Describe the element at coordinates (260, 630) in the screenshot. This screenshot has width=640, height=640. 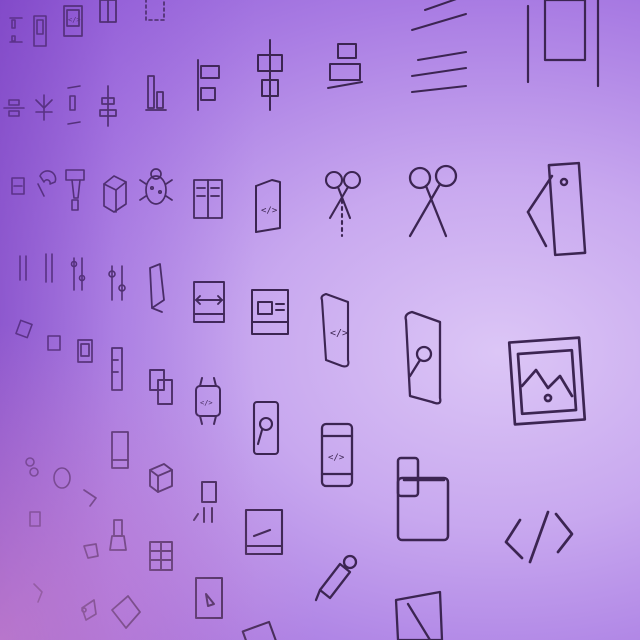
I see `tablet-corner-icon` at that location.